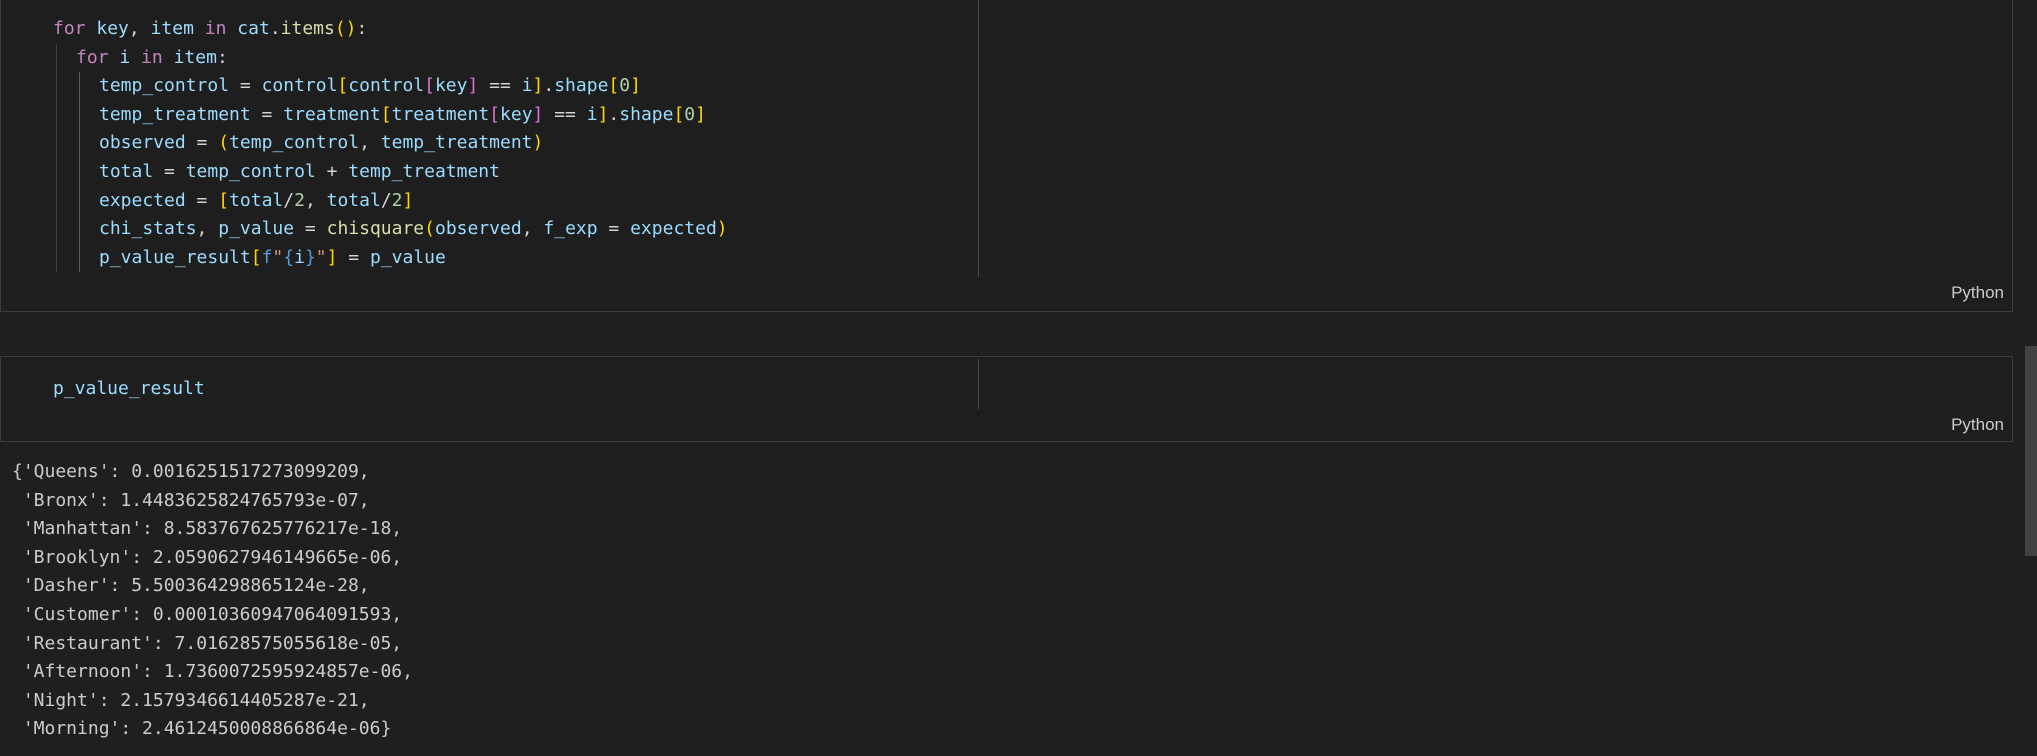 The image size is (2037, 756). Describe the element at coordinates (332, 171) in the screenshot. I see `code-token: +` at that location.